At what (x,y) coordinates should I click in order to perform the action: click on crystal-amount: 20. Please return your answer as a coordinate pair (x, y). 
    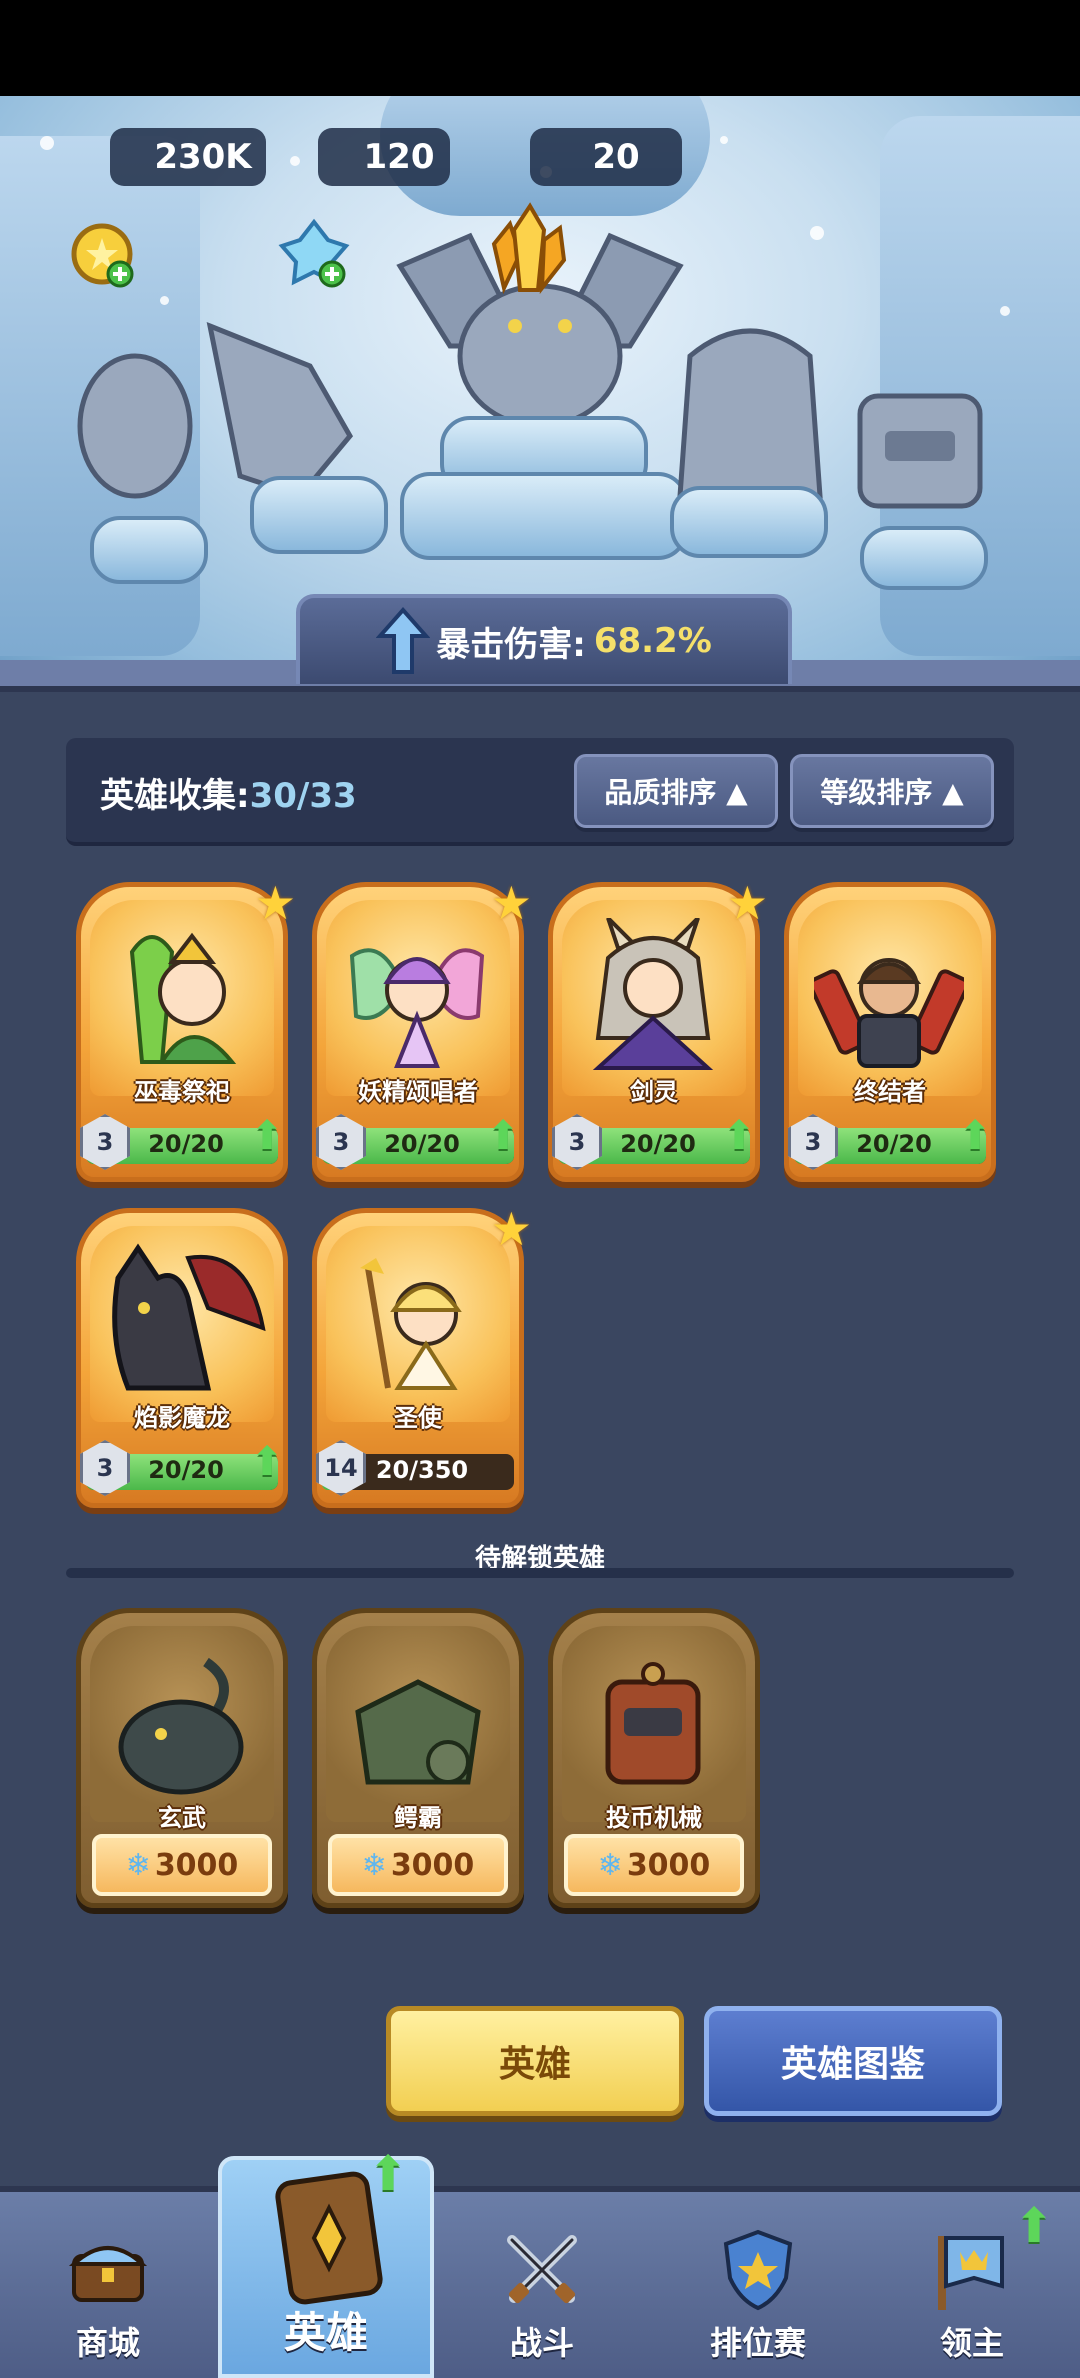
    Looking at the image, I should click on (616, 157).